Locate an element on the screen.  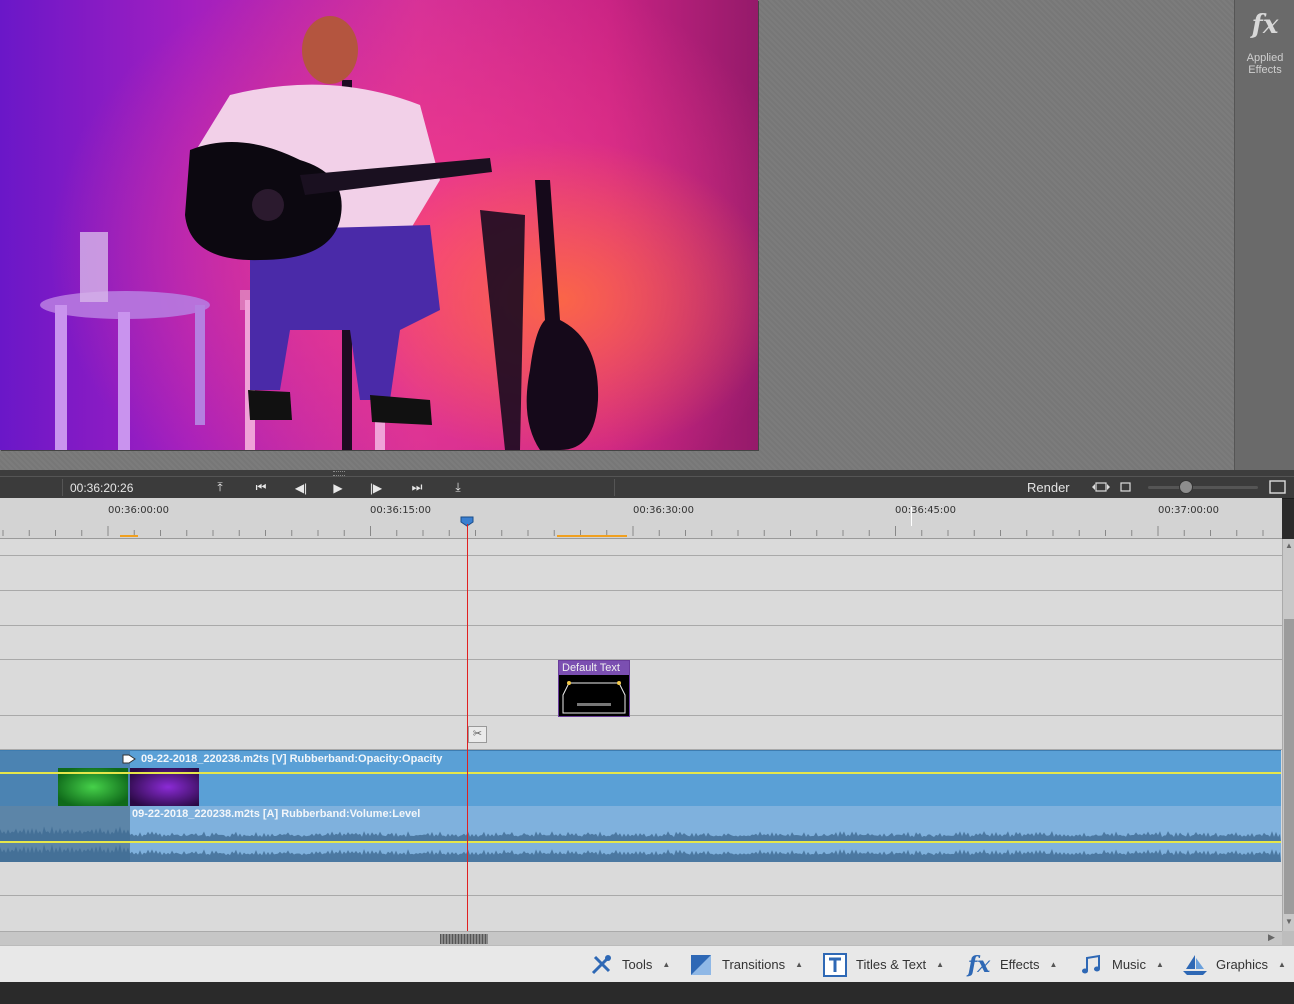
play-icon: ▶ is located at coordinates (338, 487).